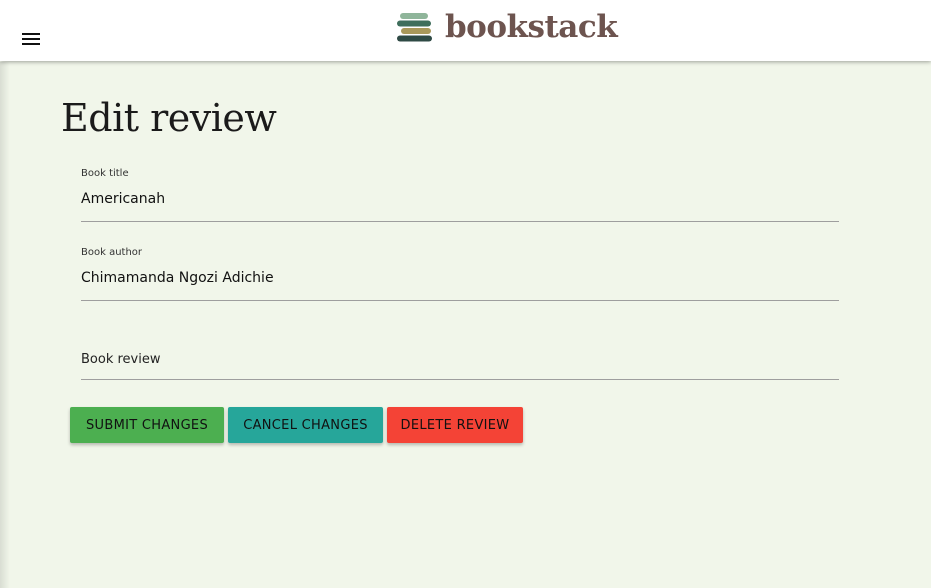 The width and height of the screenshot is (931, 588). Describe the element at coordinates (121, 359) in the screenshot. I see `book-review-label: Book review` at that location.